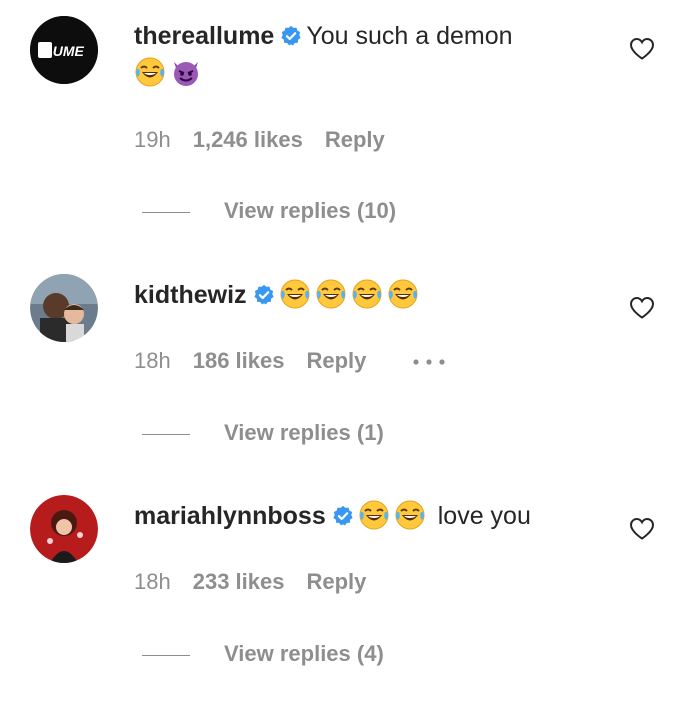 The image size is (680, 707). What do you see at coordinates (152, 139) in the screenshot?
I see `timestamp: 19h` at bounding box center [152, 139].